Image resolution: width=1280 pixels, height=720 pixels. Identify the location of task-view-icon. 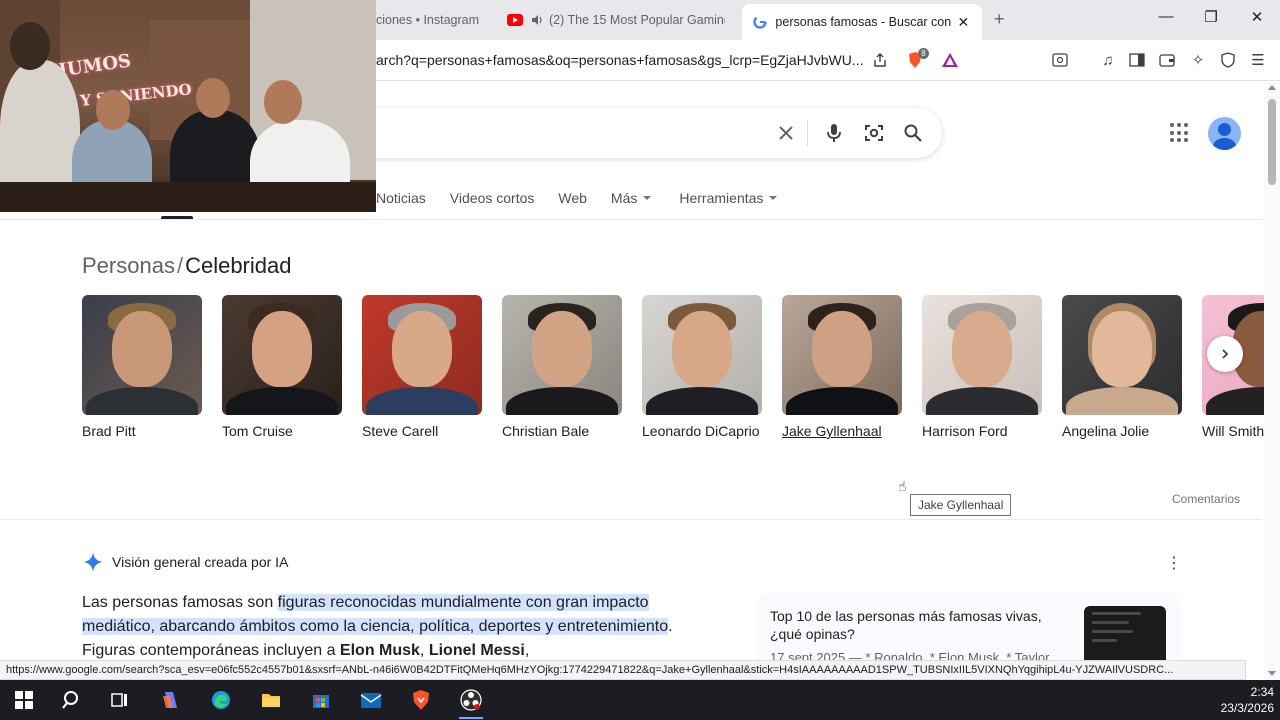
(120, 700).